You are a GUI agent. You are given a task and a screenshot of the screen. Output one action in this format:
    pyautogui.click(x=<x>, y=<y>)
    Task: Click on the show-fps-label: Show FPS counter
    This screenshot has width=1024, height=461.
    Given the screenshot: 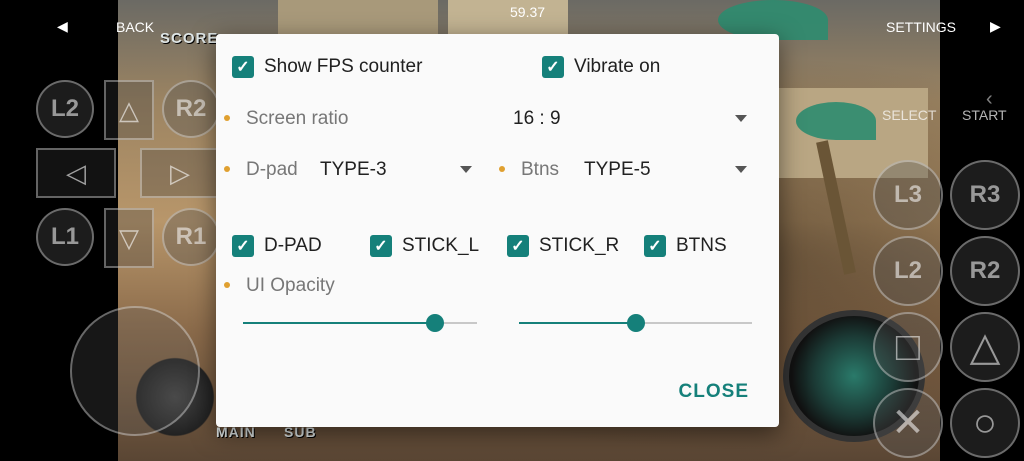 What is the action you would take?
    pyautogui.click(x=343, y=66)
    